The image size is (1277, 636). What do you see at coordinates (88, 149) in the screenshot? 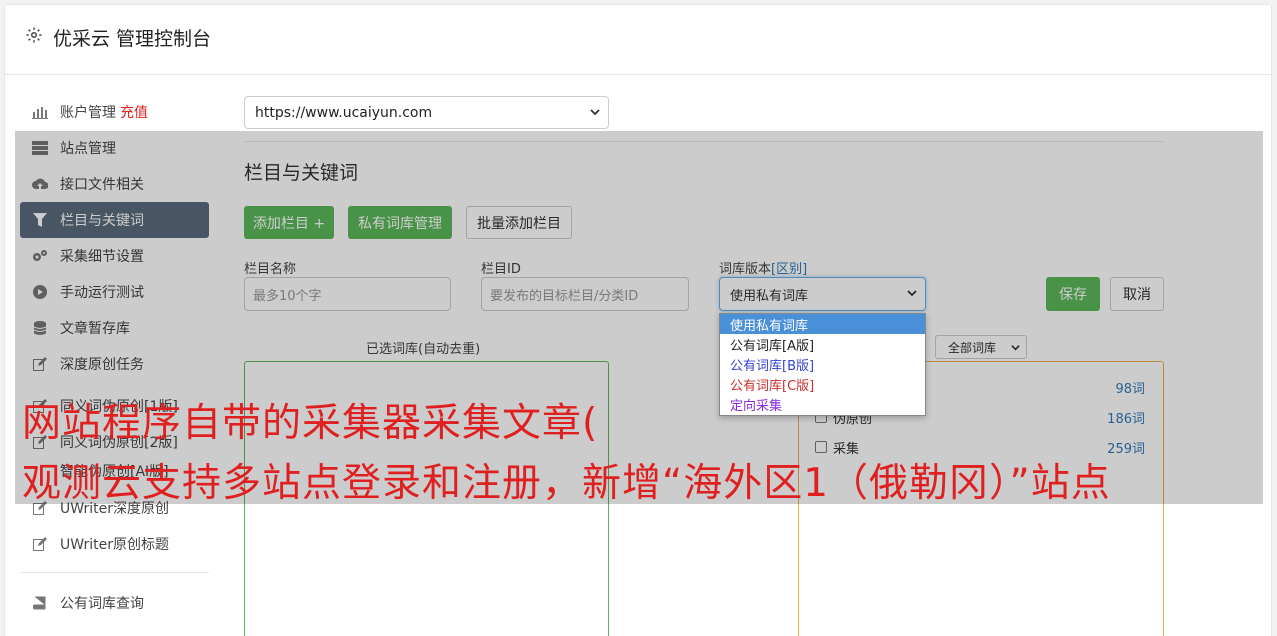
I see `sidebar-item-label: 站点管理` at bounding box center [88, 149].